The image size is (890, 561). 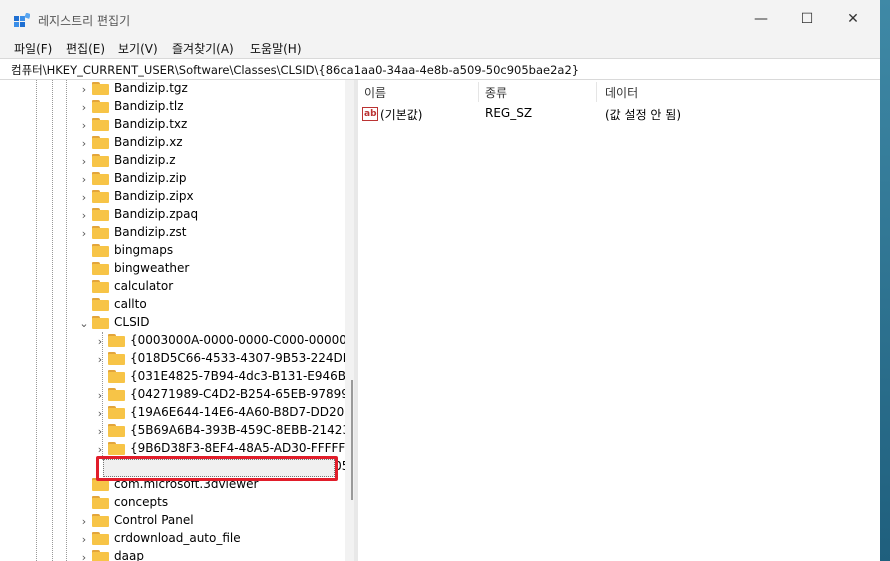 What do you see at coordinates (222, 359) in the screenshot?
I see `tree-item: › {018D5C66-4533-4307-9B53-224DE` at bounding box center [222, 359].